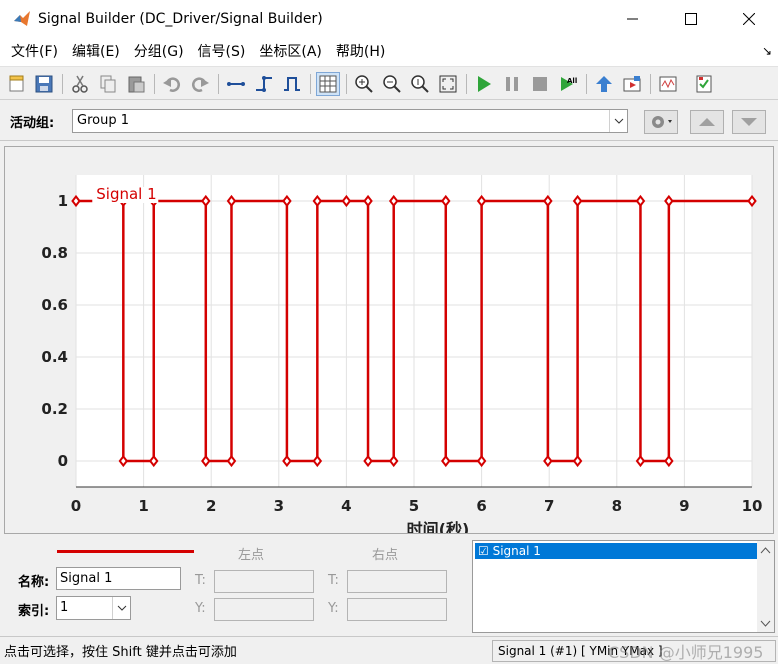 The image size is (778, 664). What do you see at coordinates (211, 506) in the screenshot?
I see `x-tick-label: 2` at bounding box center [211, 506].